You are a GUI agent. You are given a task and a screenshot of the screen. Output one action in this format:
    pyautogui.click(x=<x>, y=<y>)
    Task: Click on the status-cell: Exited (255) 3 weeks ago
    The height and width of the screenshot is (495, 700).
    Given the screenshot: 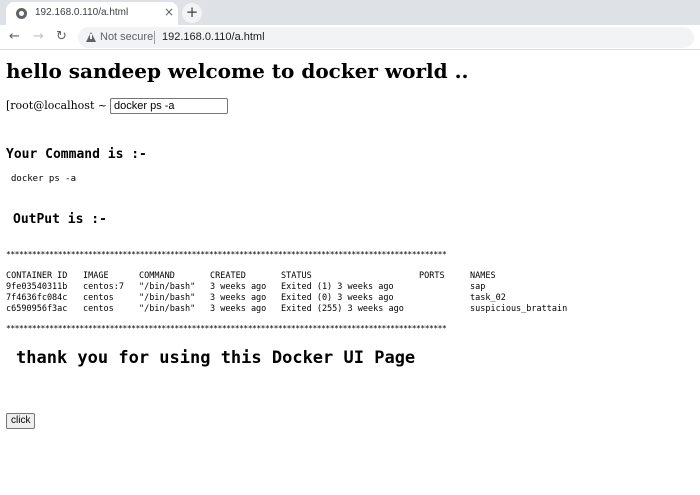 What is the action you would take?
    pyautogui.click(x=342, y=309)
    